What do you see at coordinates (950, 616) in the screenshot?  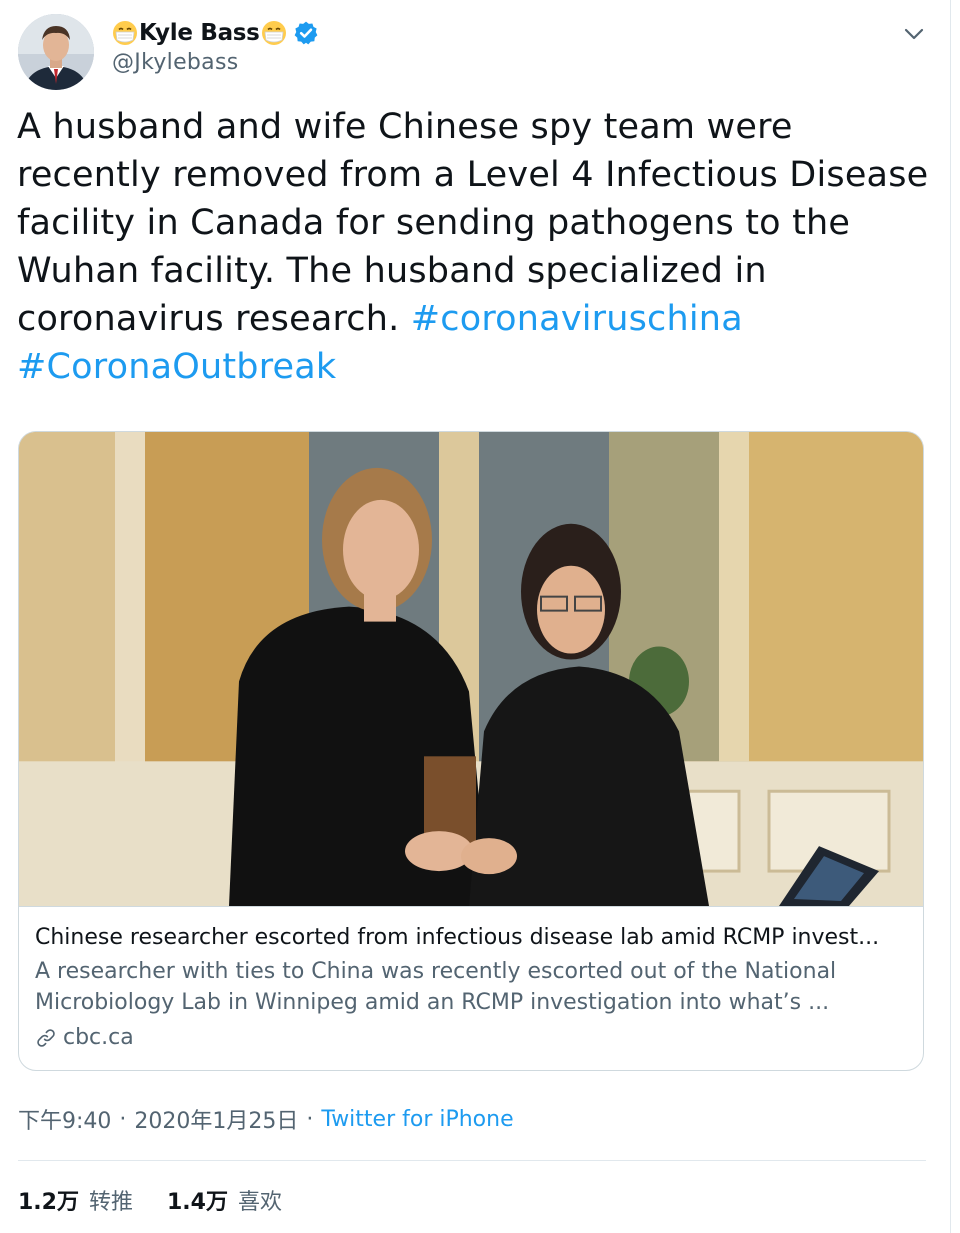 I see `page-edge-rule` at bounding box center [950, 616].